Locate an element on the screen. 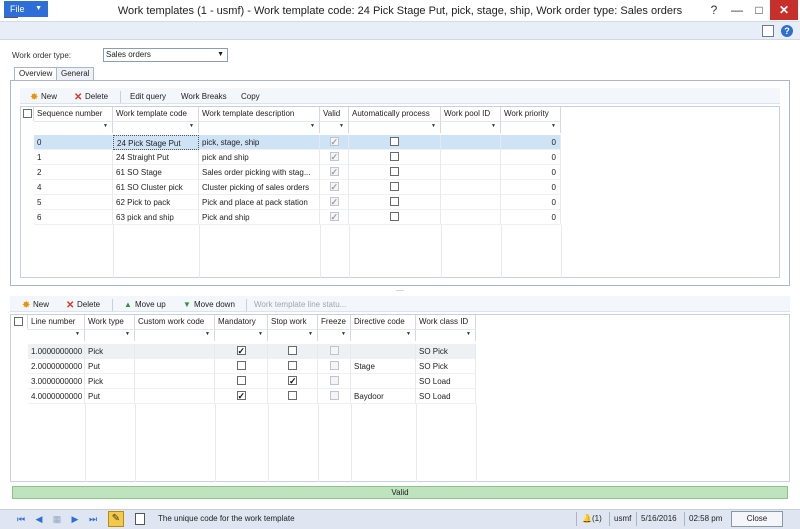  cell-work-template-description: pick and ship is located at coordinates (259, 157).